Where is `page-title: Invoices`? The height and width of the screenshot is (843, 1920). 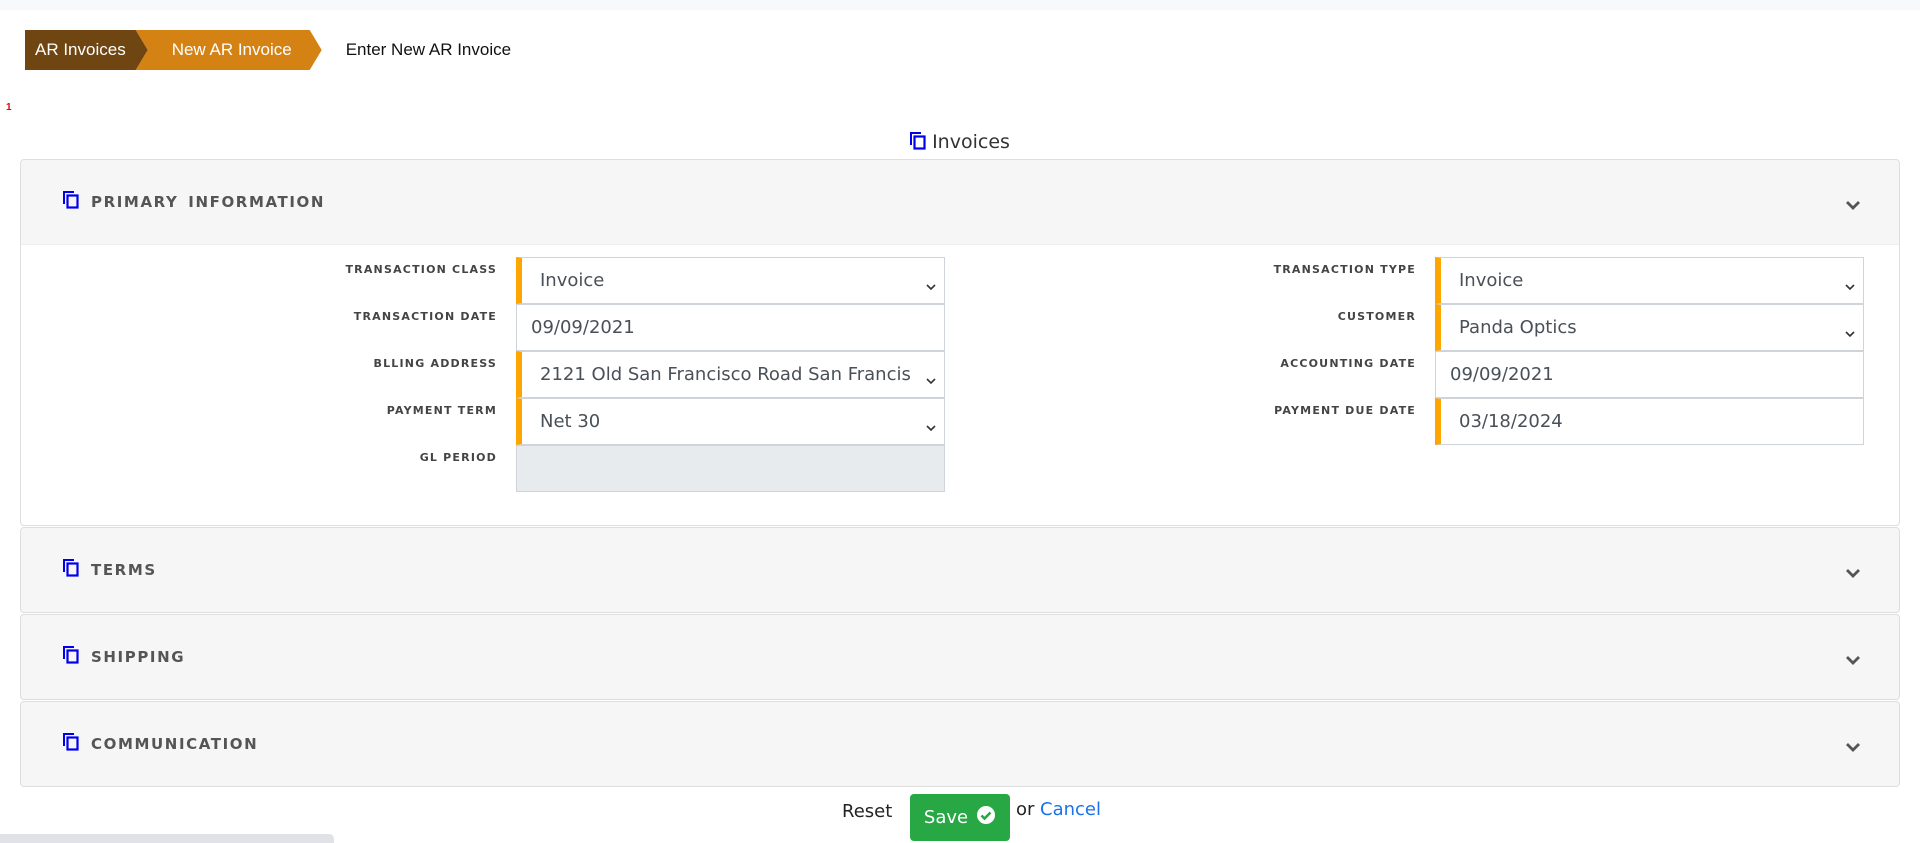 page-title: Invoices is located at coordinates (960, 143).